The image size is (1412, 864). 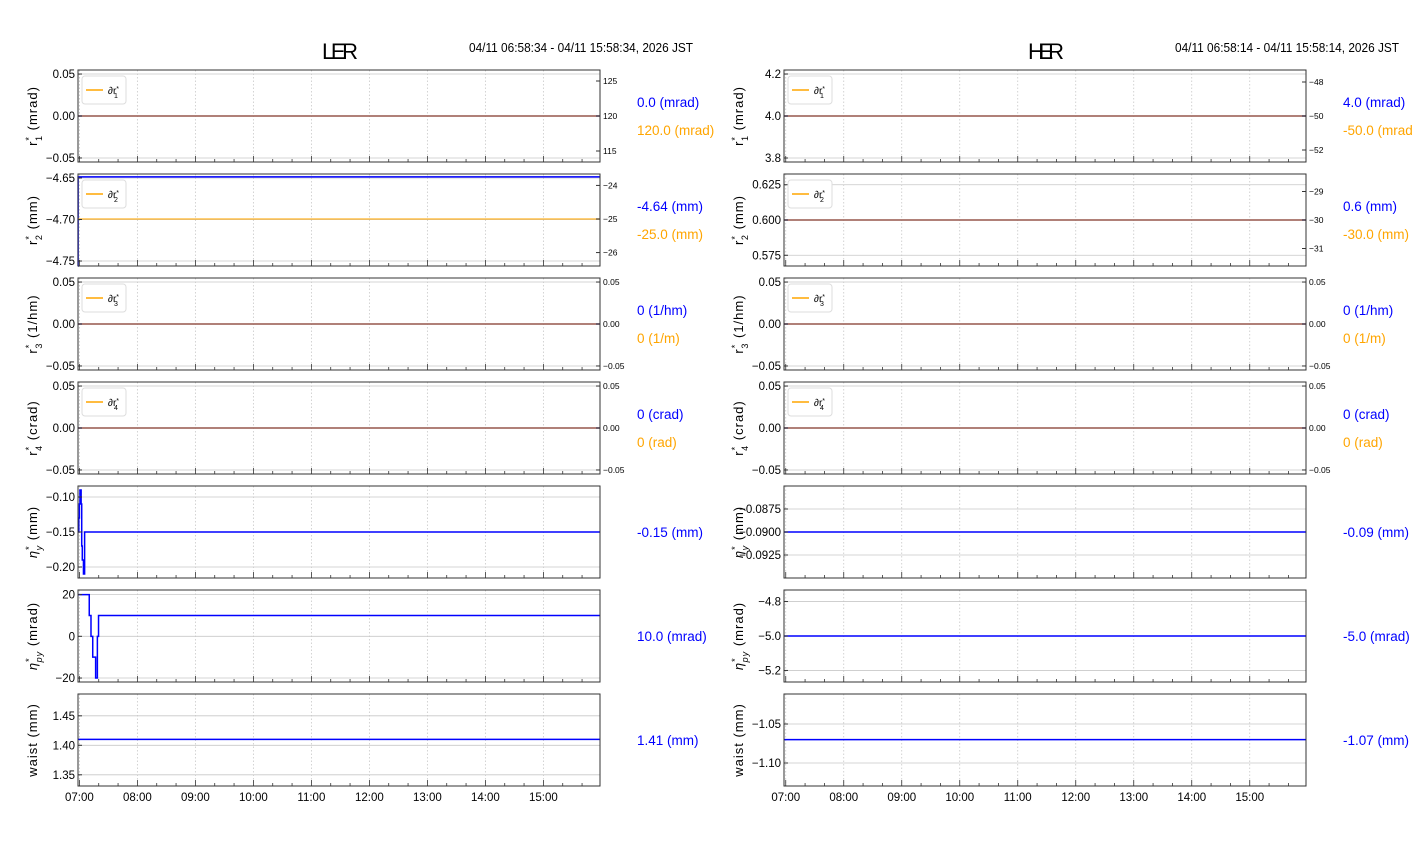 What do you see at coordinates (39, 657) in the screenshot?
I see `label-subscript: py` at bounding box center [39, 657].